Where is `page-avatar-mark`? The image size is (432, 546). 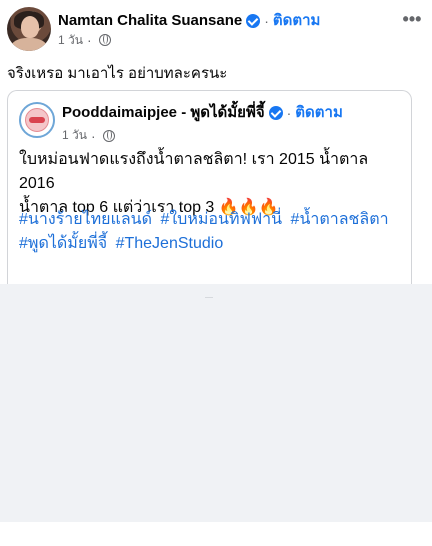 page-avatar-mark is located at coordinates (37, 120).